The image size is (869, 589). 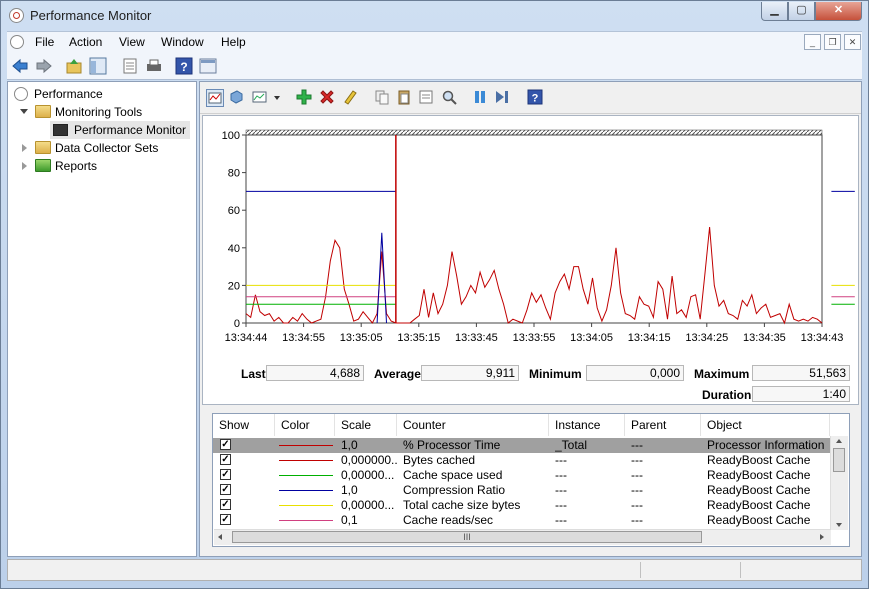 I want to click on scroll-left-arrow-icon, so click(x=220, y=537).